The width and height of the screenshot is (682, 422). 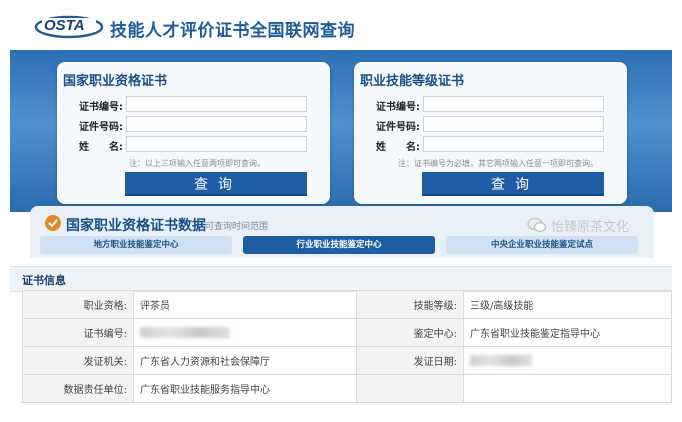 What do you see at coordinates (542, 245) in the screenshot?
I see `tab-central-enterprise: 中央企业职业技能鉴定试点` at bounding box center [542, 245].